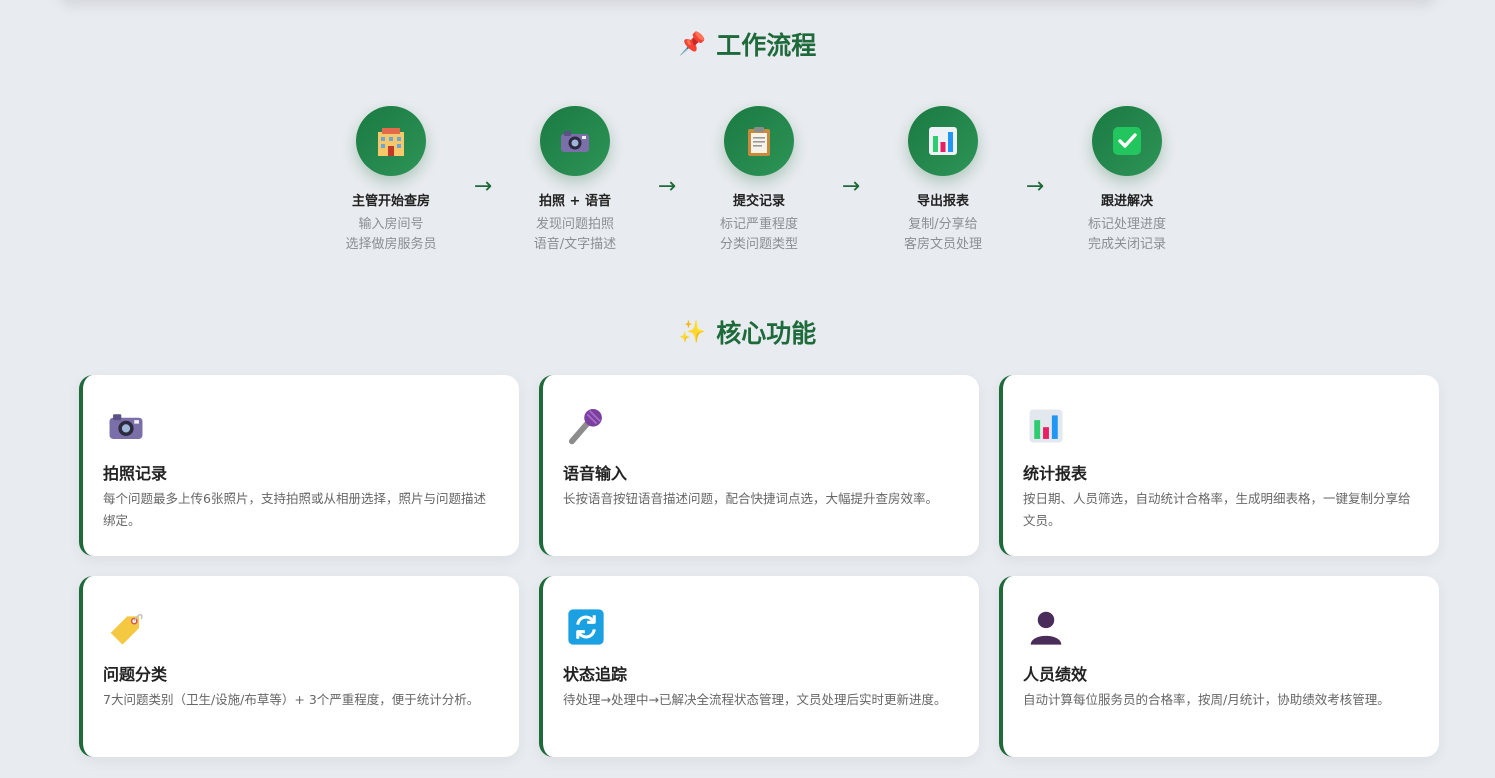 This screenshot has width=1495, height=778. I want to click on step-title: 主管开始查房, so click(390, 201).